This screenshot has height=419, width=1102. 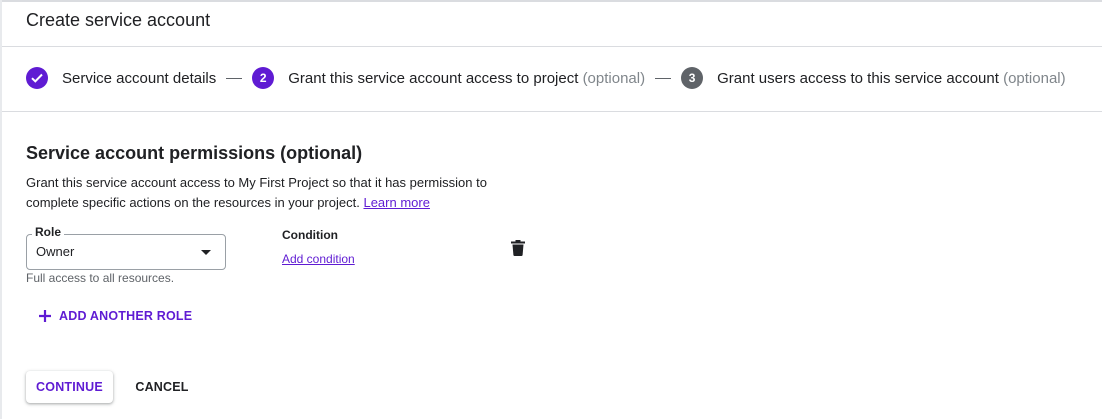 What do you see at coordinates (37, 78) in the screenshot?
I see `check-circle-icon` at bounding box center [37, 78].